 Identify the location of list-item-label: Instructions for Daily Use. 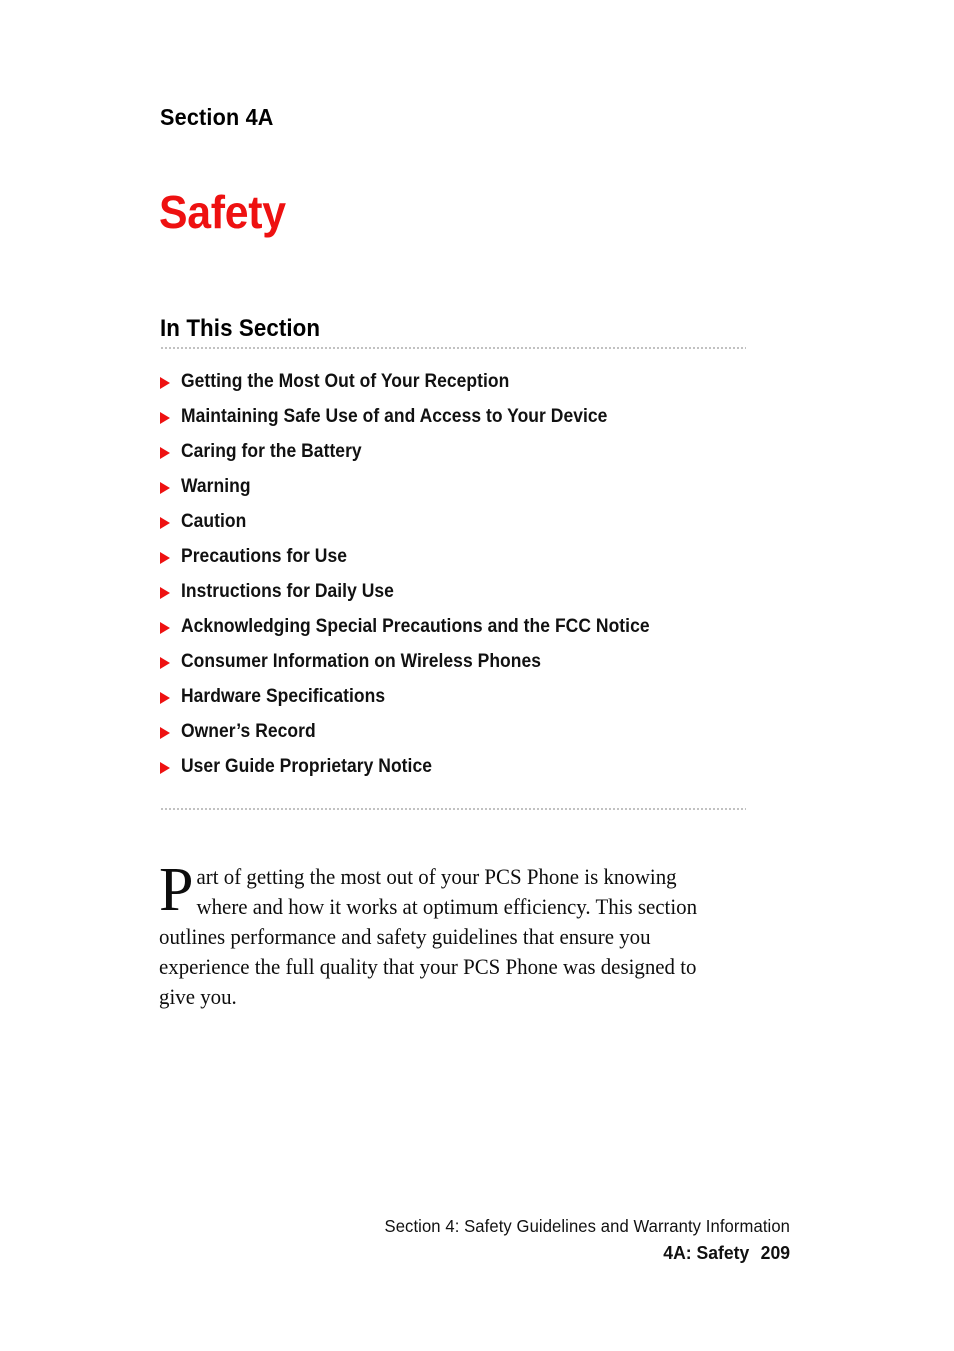
(287, 591).